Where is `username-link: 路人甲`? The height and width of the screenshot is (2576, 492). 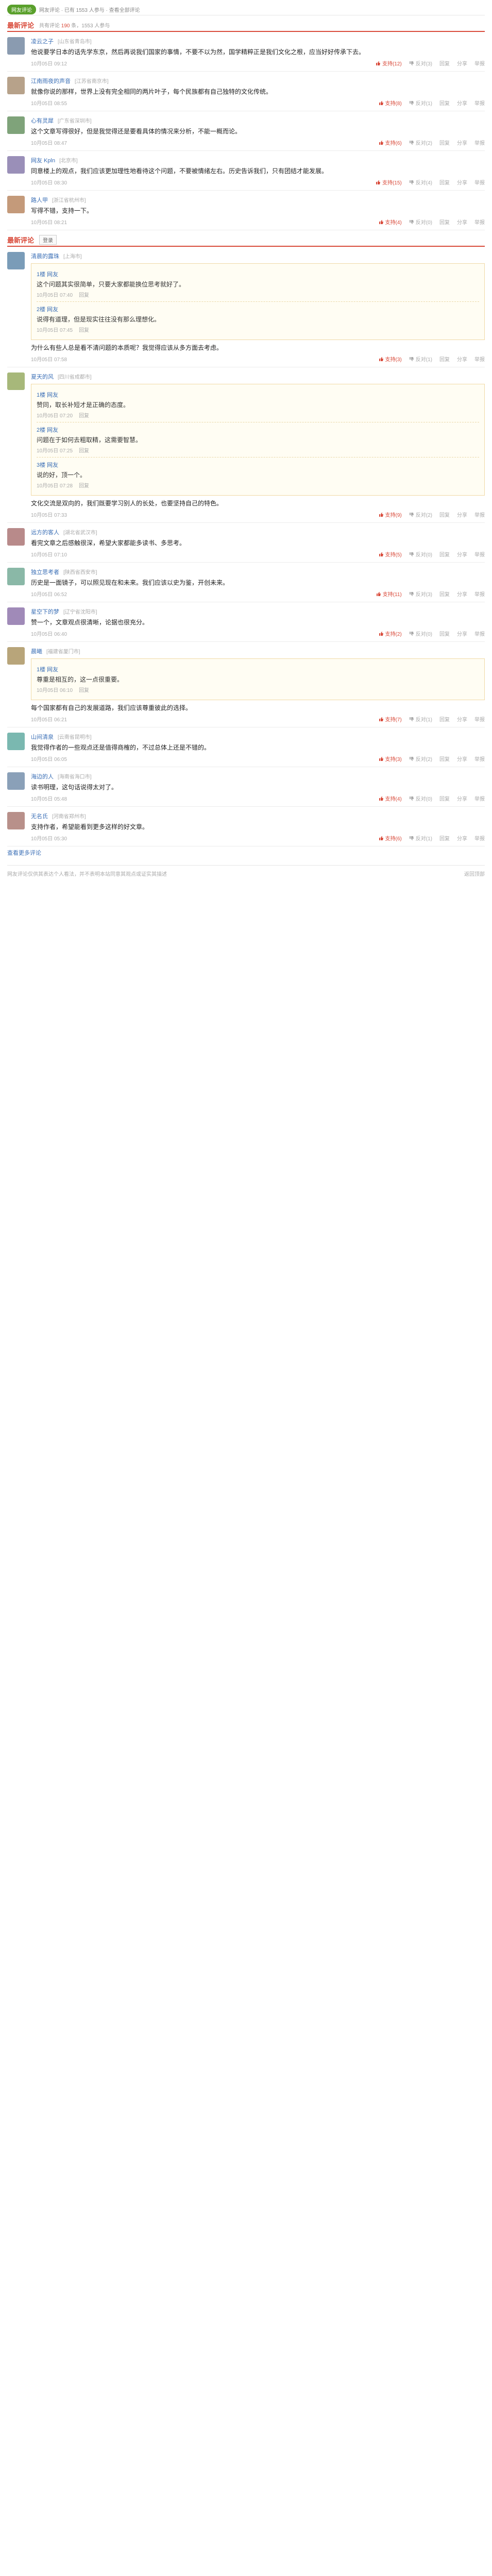 username-link: 路人甲 is located at coordinates (39, 200).